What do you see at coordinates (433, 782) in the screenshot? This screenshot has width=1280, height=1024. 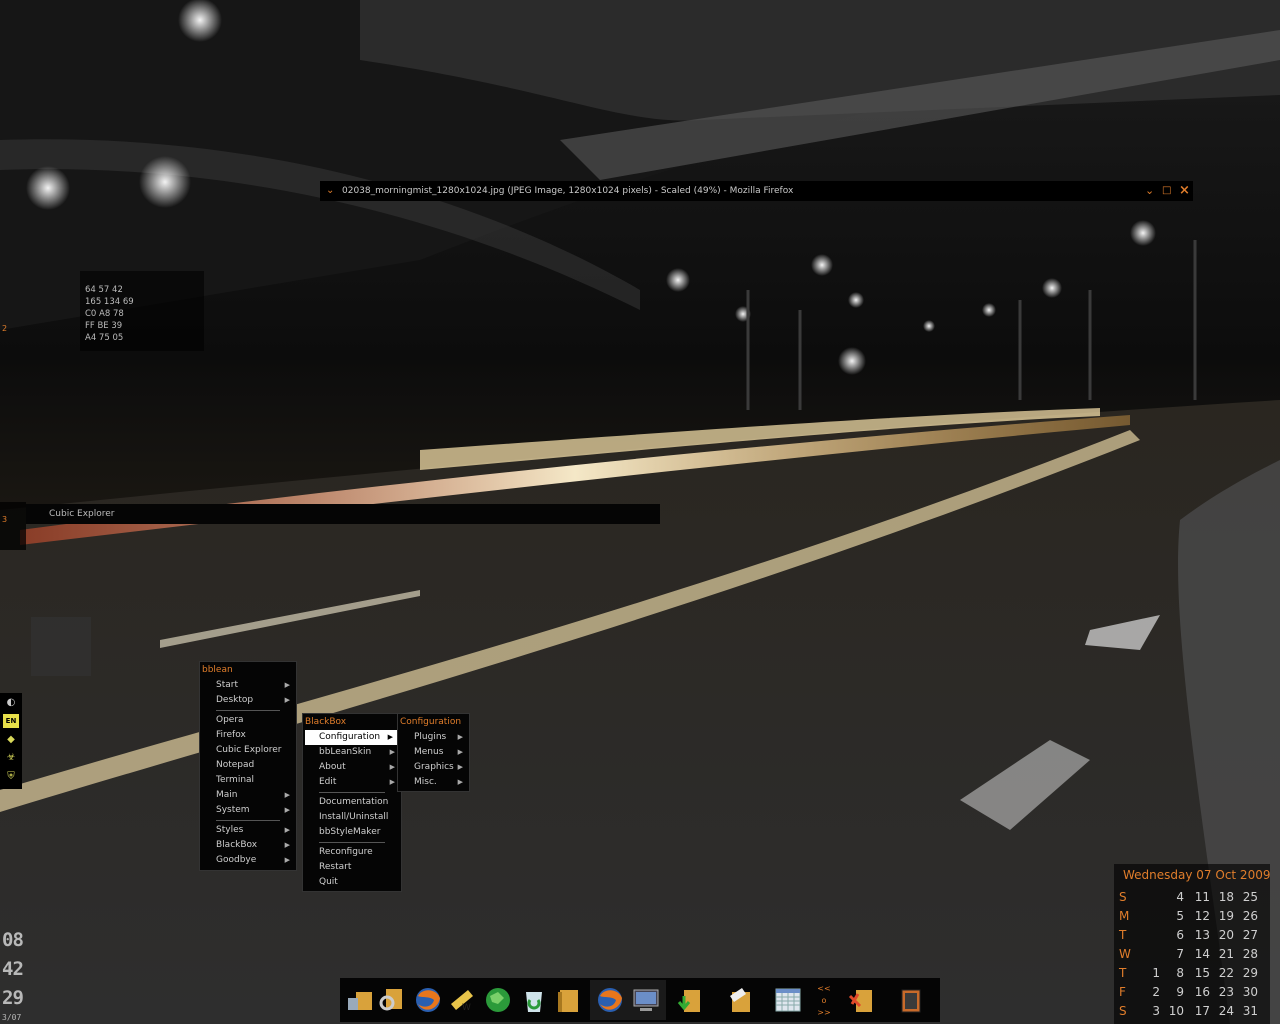 I see `menu-item-misc: Misc. ▶` at bounding box center [433, 782].